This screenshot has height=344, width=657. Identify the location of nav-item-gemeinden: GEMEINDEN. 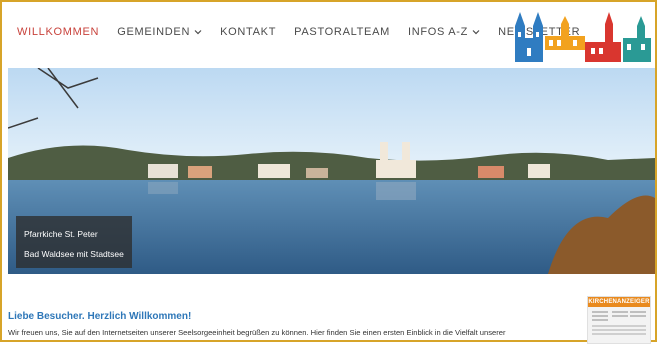
(159, 32).